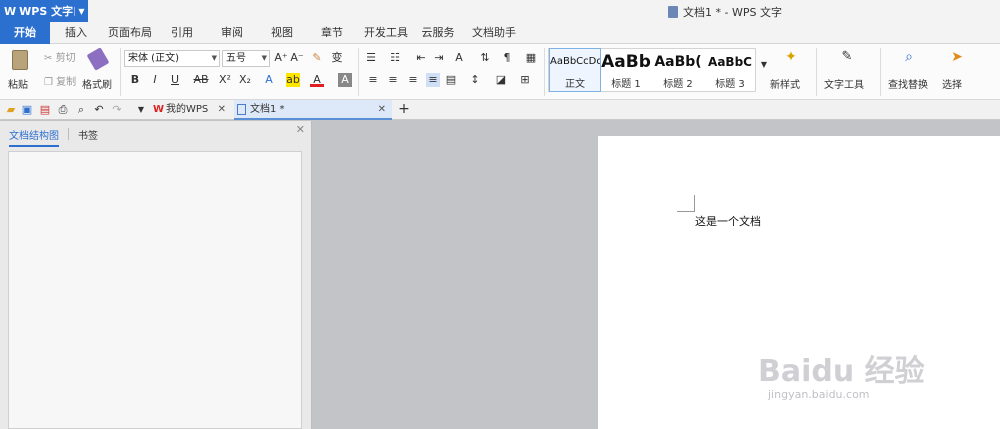  Describe the element at coordinates (485, 58) in the screenshot. I see `sort-icon: ⇅` at that location.